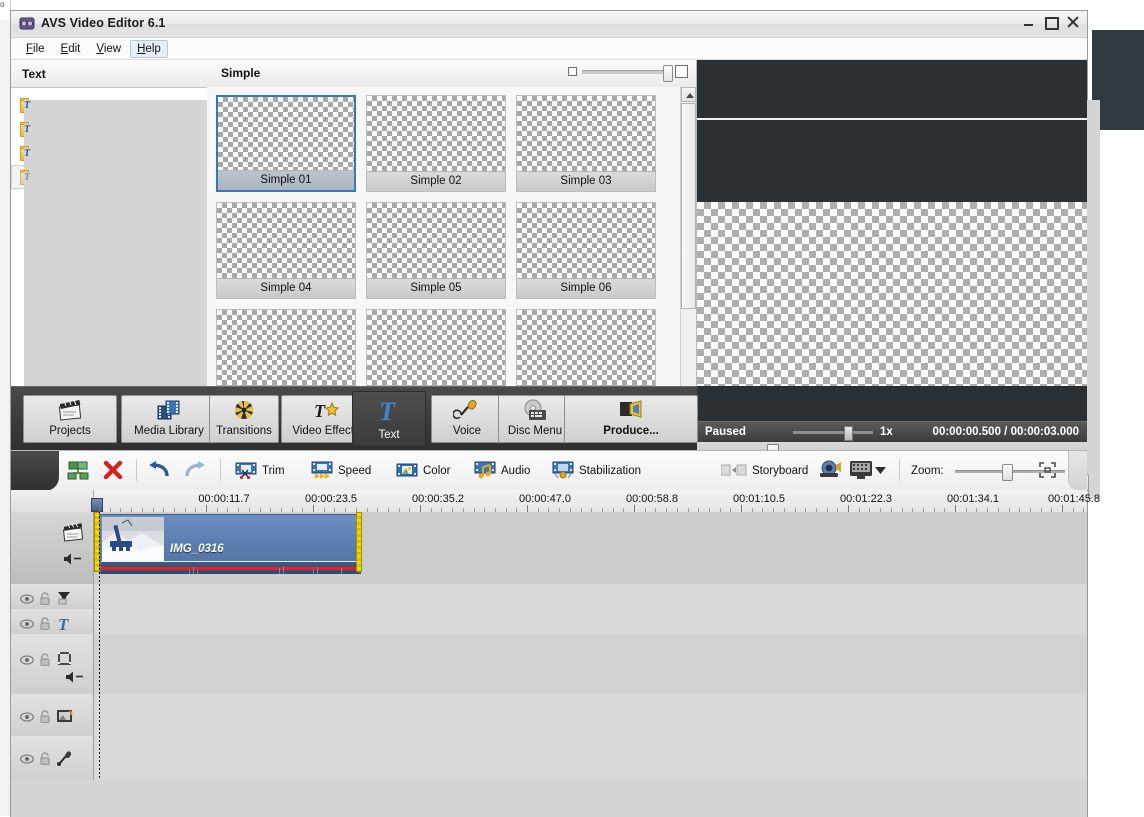  Describe the element at coordinates (1077, 471) in the screenshot. I see `toolbar-right-corner` at that location.